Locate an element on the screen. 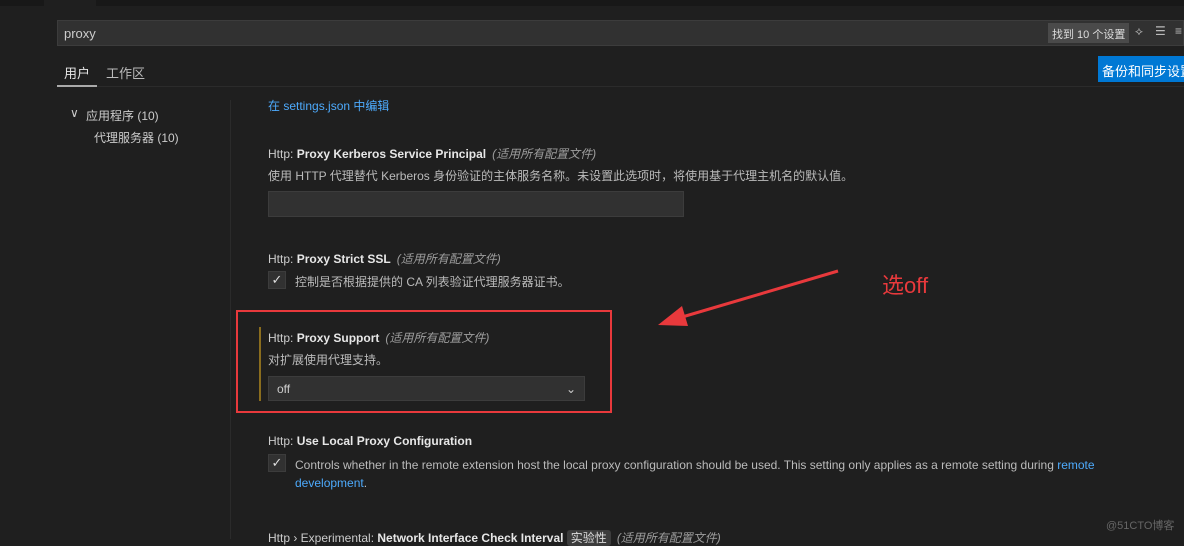 Image resolution: width=1184 pixels, height=546 pixels. arrow-annotation is located at coordinates (748, 297).